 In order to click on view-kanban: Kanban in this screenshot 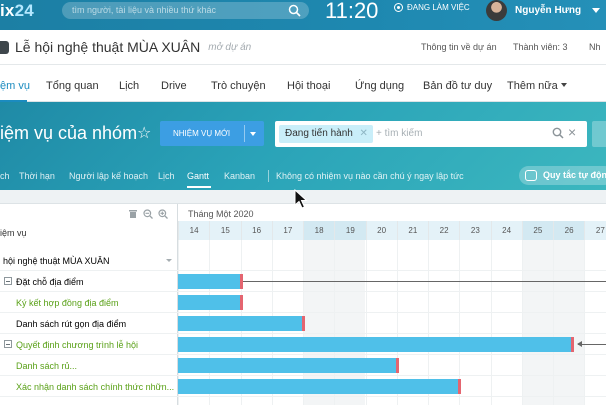, I will do `click(239, 176)`.